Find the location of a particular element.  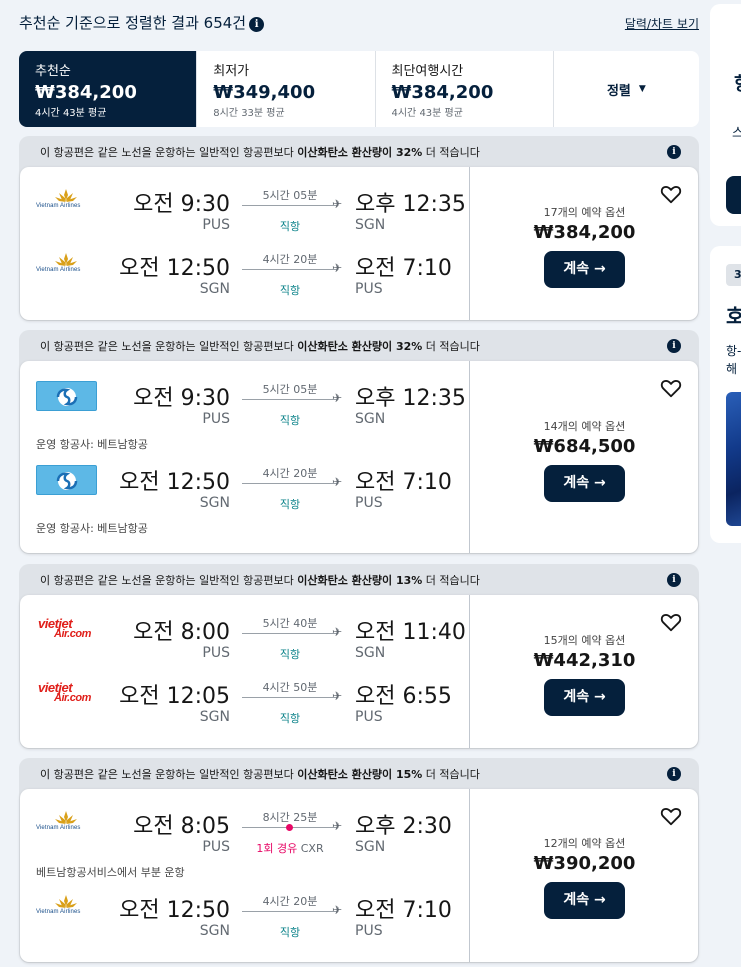

flight-duration: 8시간 25분 is located at coordinates (290, 817).